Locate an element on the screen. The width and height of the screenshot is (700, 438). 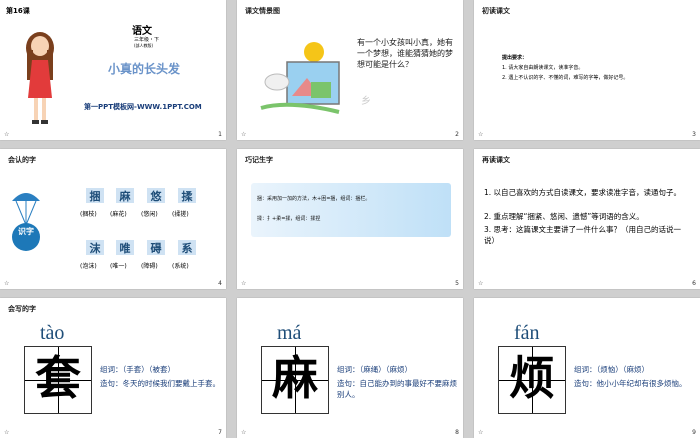
char-word: (唯一) is located at coordinates (118, 266).